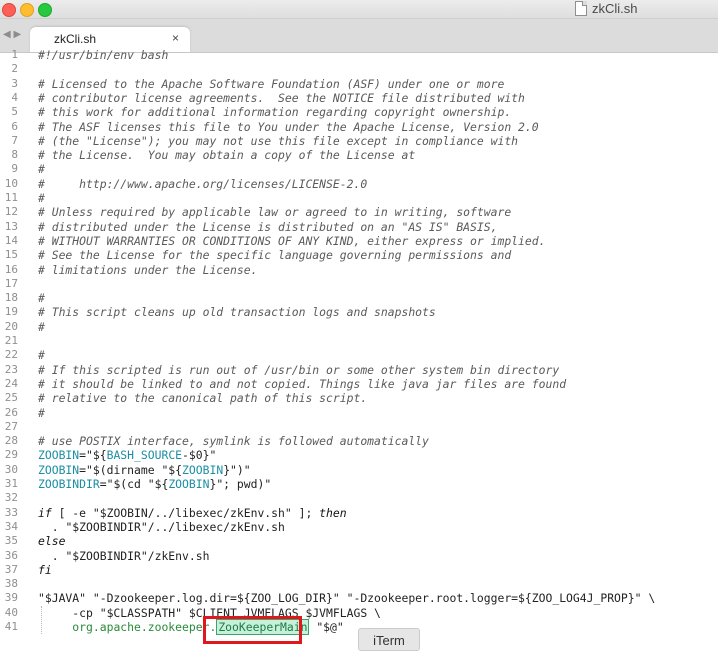 The width and height of the screenshot is (718, 652). What do you see at coordinates (75, 39) in the screenshot?
I see `tab-label: zkCli.sh` at bounding box center [75, 39].